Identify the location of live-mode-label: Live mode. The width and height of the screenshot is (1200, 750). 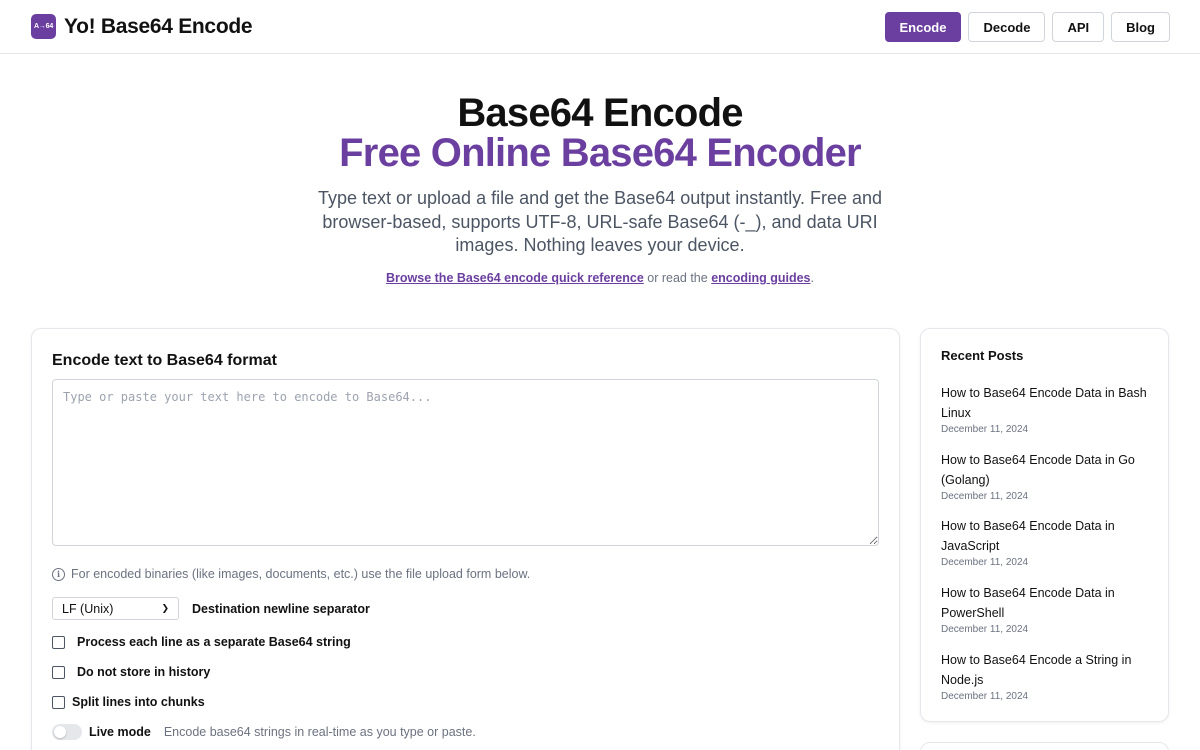
(120, 732).